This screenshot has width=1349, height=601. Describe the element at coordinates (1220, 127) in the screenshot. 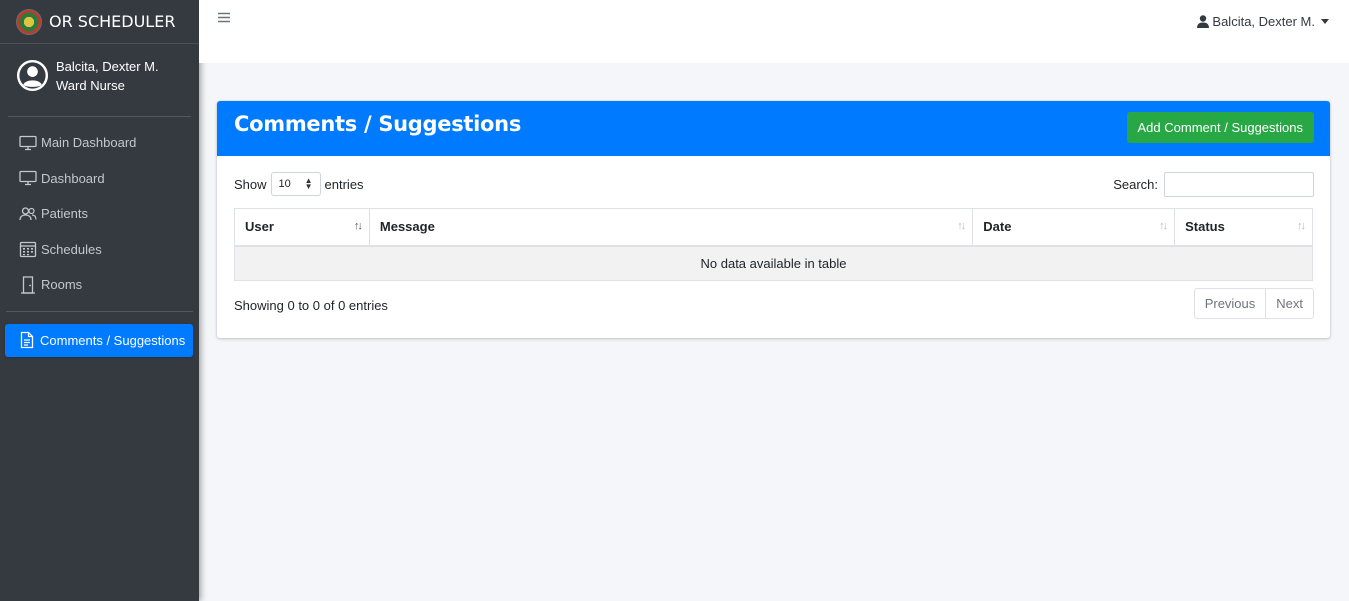

I see `add-comment-button: Add Comment / Suggestions` at that location.